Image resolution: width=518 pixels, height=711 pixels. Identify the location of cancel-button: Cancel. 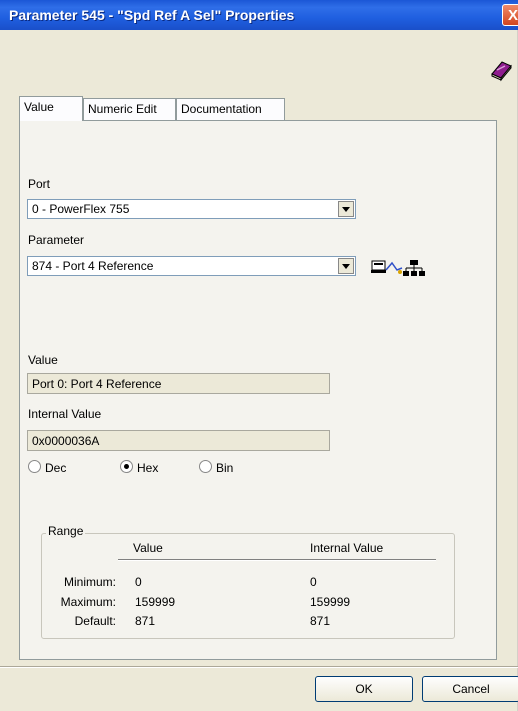
(470, 689).